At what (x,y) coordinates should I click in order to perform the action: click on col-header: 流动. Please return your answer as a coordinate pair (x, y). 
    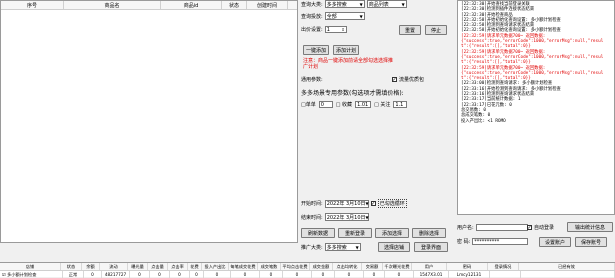
    Looking at the image, I should click on (114, 266).